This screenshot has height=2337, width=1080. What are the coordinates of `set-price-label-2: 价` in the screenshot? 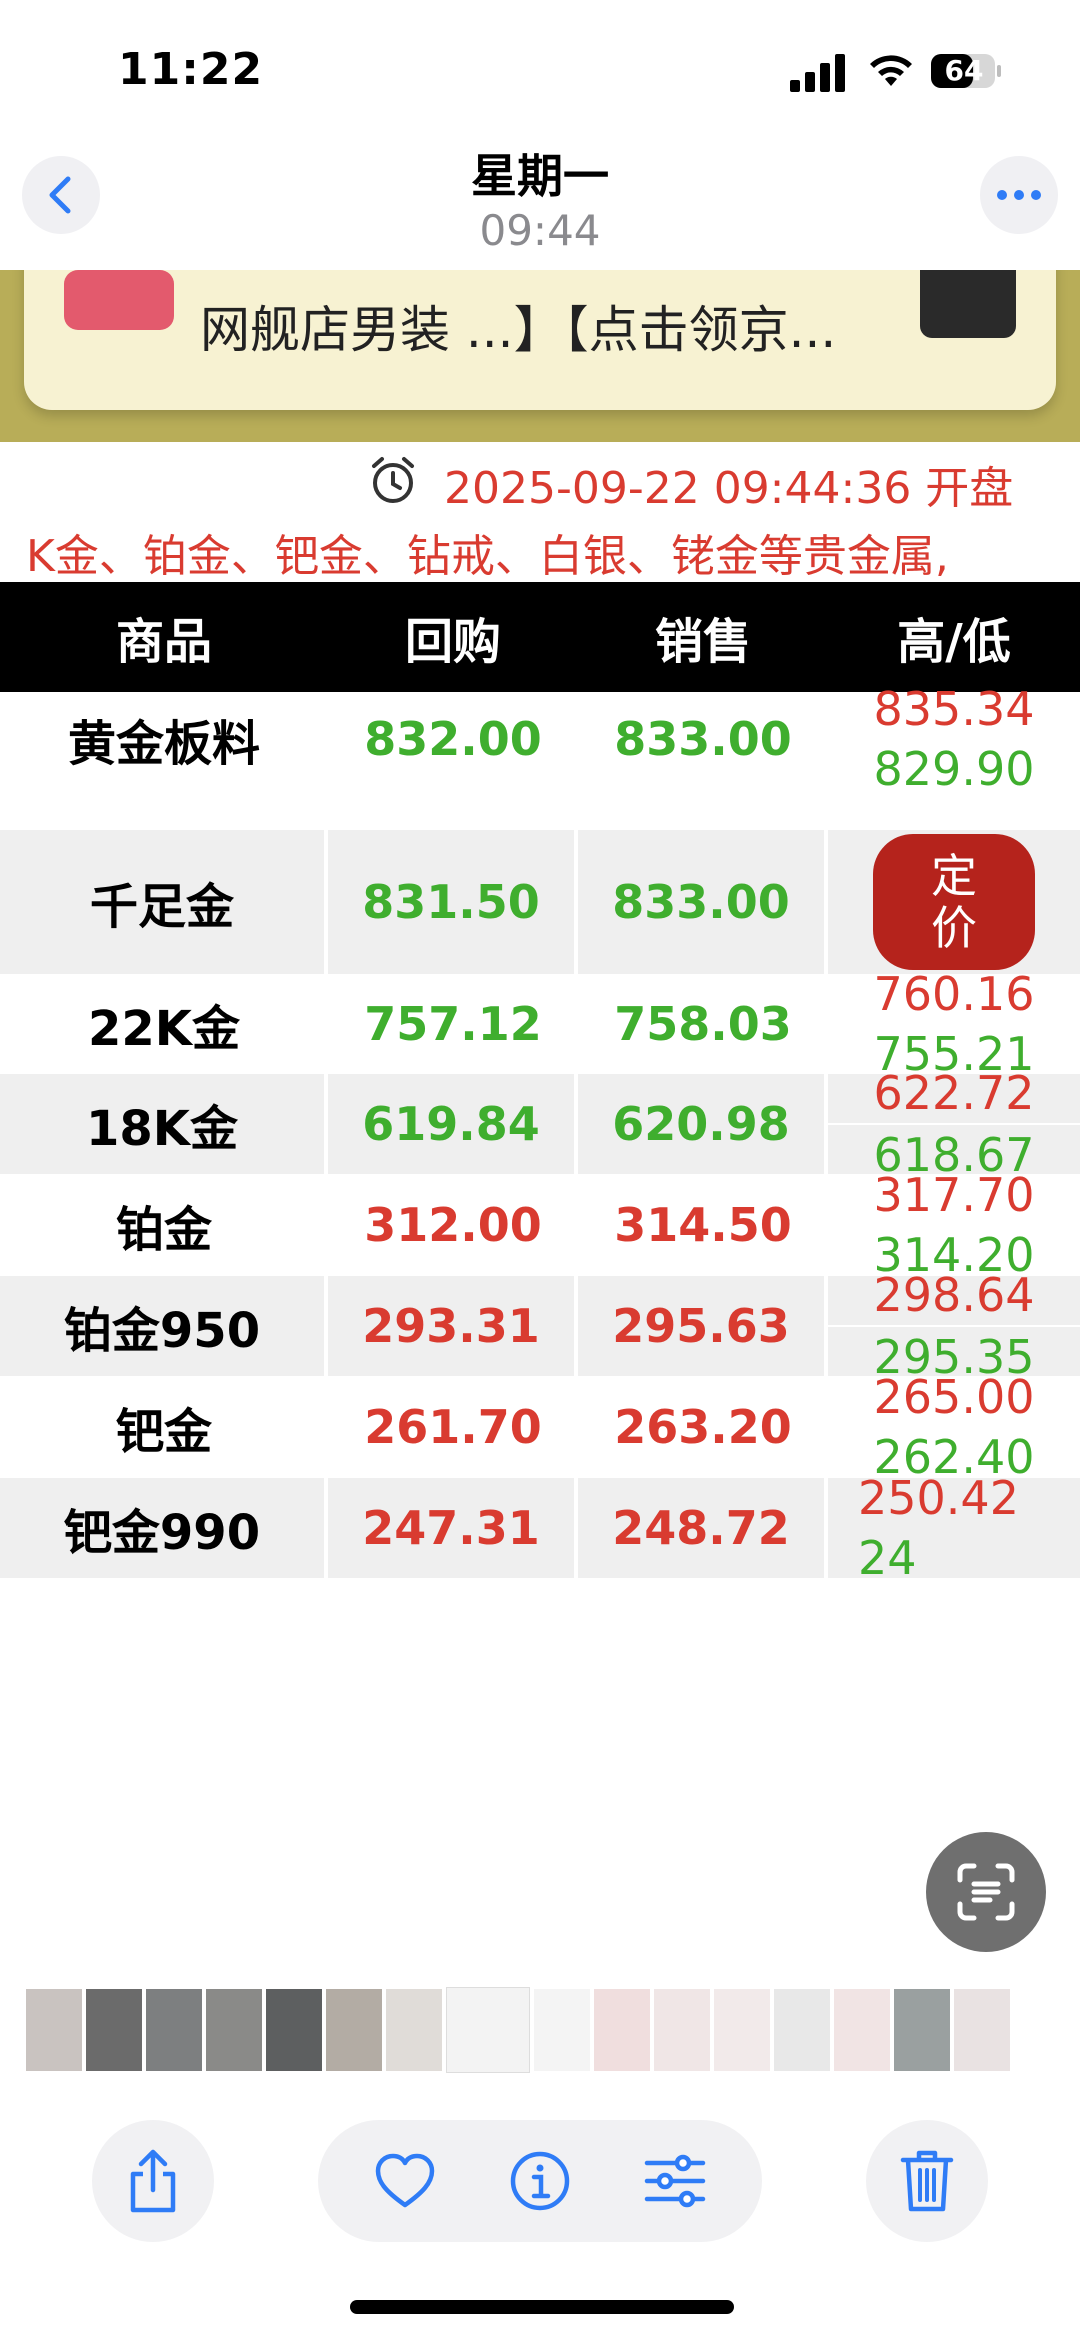 It's located at (954, 928).